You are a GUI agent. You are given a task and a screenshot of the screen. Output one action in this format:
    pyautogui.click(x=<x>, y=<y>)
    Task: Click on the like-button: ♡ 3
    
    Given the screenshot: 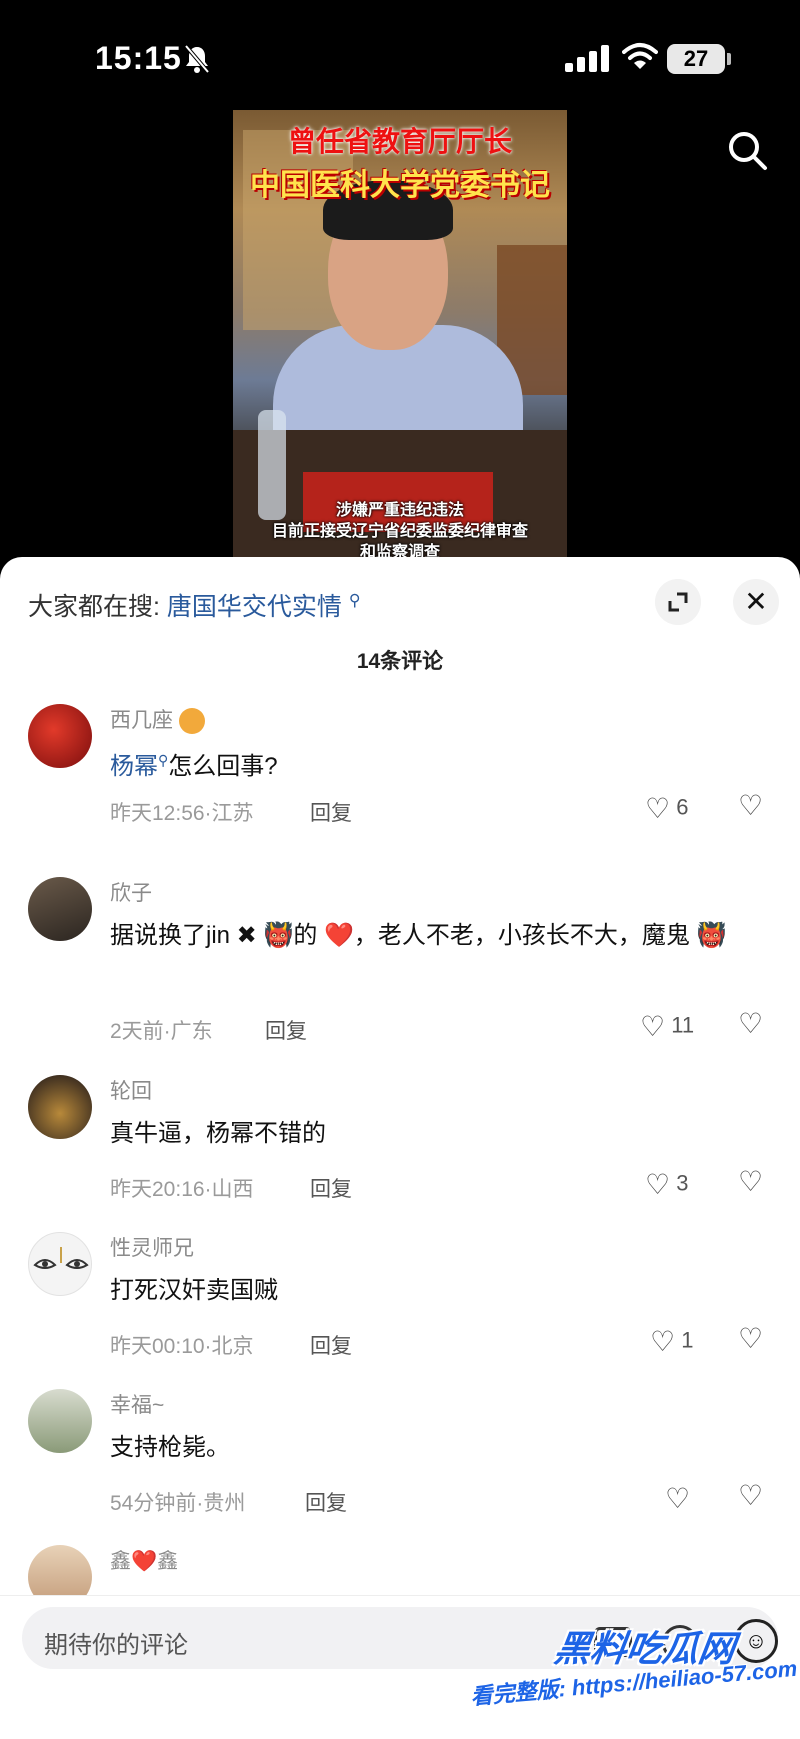 What is the action you would take?
    pyautogui.click(x=666, y=1184)
    